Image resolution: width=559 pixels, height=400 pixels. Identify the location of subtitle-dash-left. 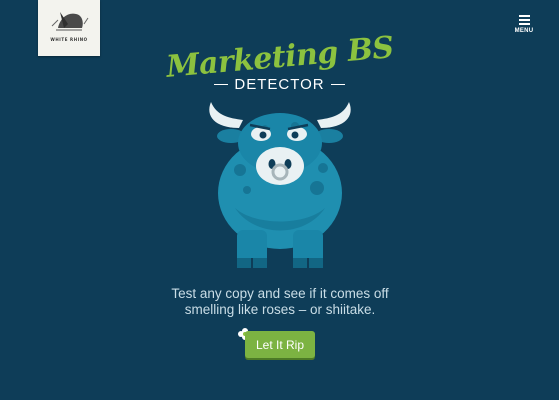
(221, 84).